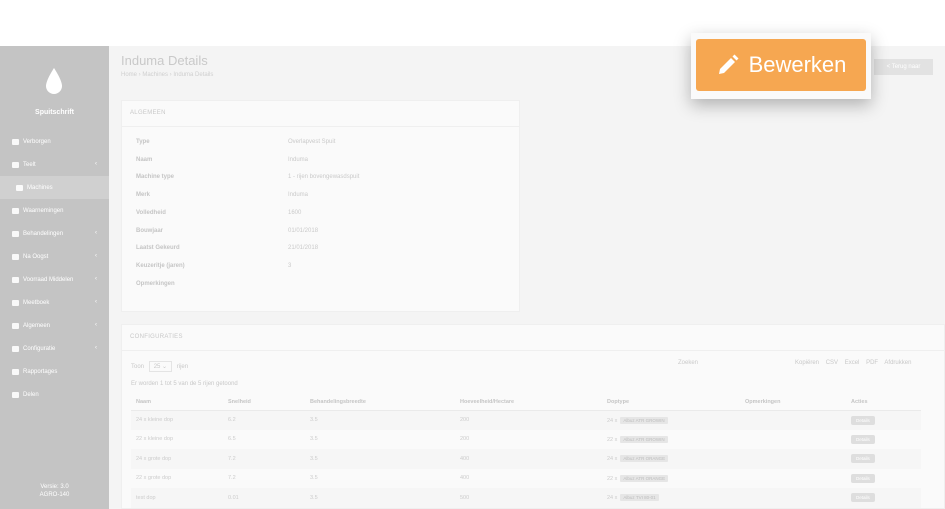  I want to click on edit-button: Bewerken, so click(781, 65).